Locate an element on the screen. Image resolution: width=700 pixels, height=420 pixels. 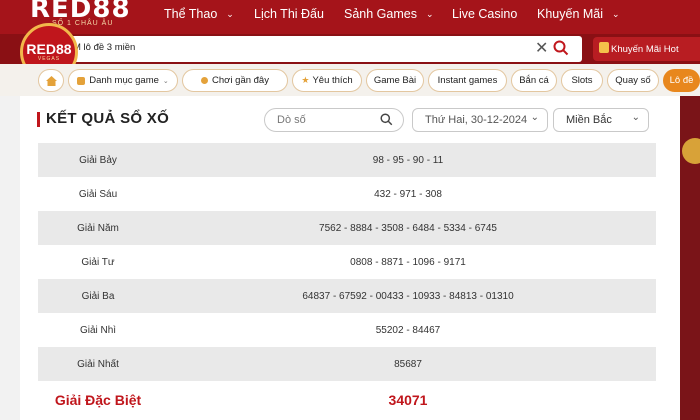
prize-label: Giải Bảy is located at coordinates (98, 160).